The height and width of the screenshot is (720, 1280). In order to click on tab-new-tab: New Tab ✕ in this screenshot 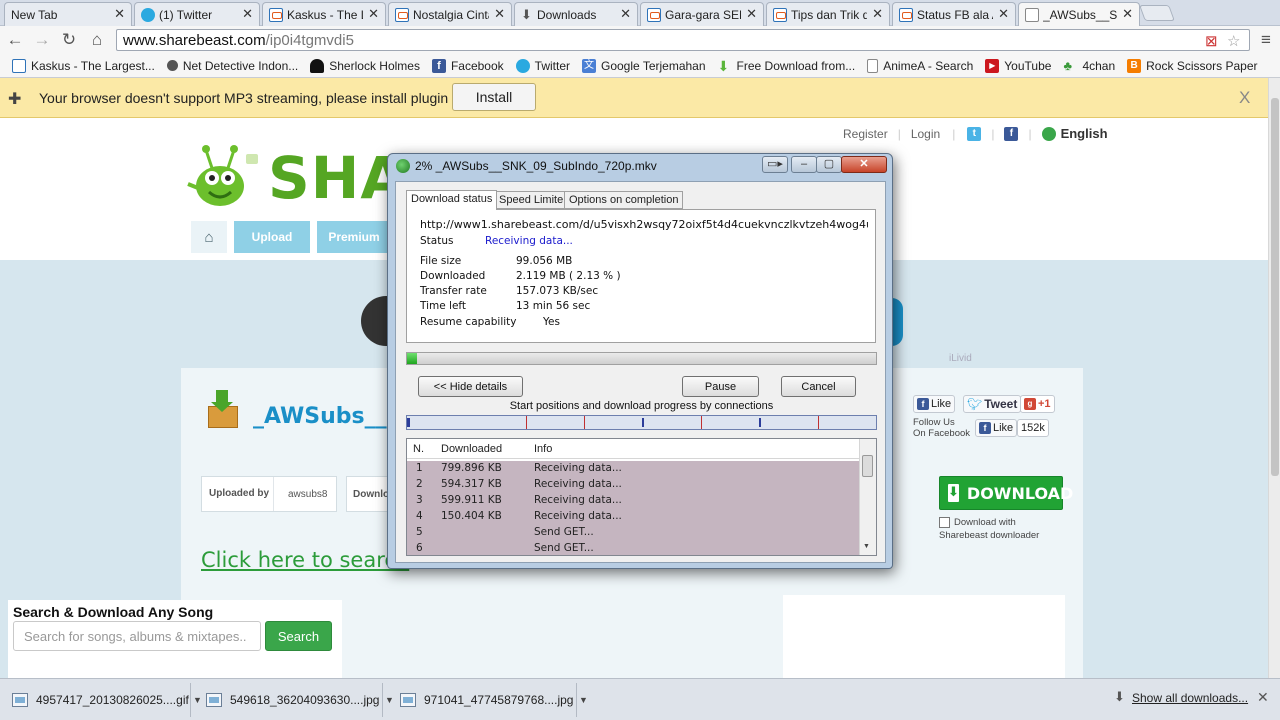, I will do `click(68, 14)`.